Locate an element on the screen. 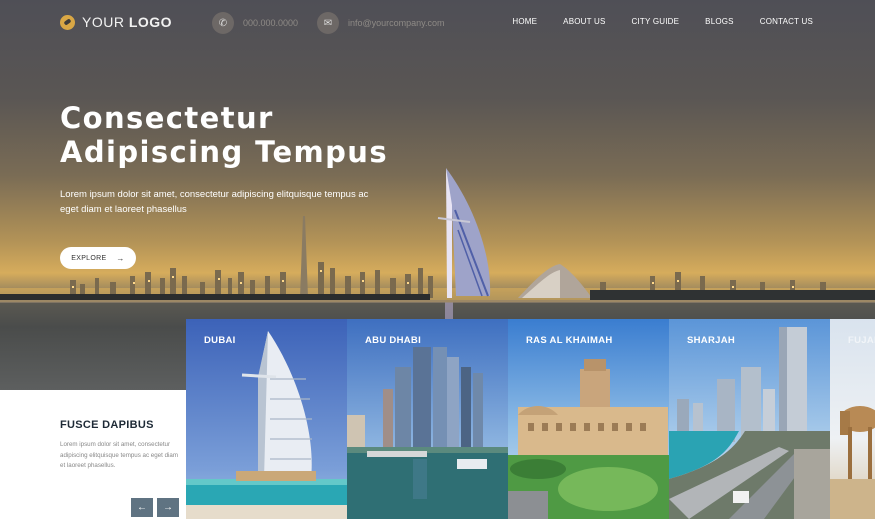 Image resolution: width=875 pixels, height=532 pixels. dubai-image is located at coordinates (266, 419).